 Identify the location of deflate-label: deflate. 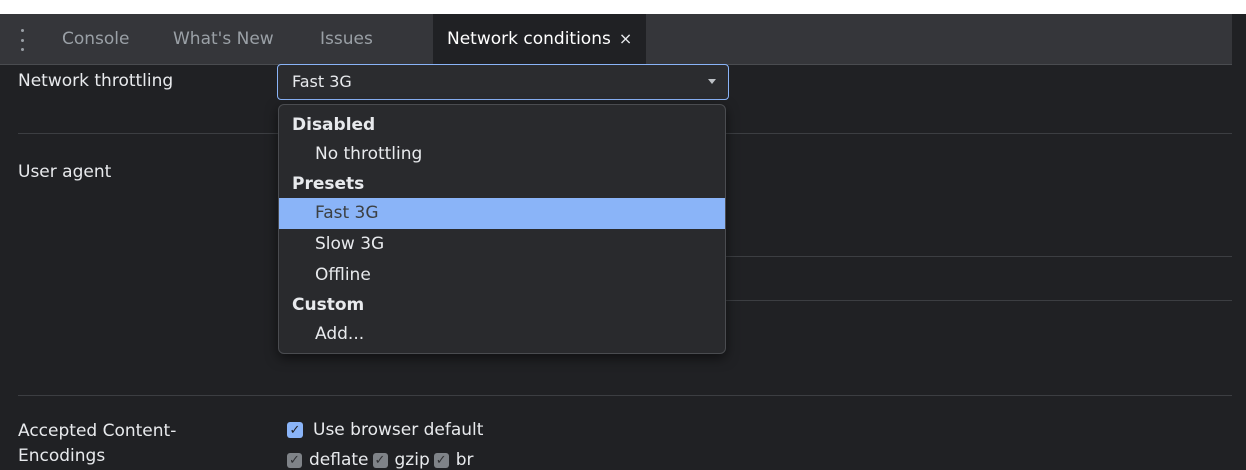
(339, 460).